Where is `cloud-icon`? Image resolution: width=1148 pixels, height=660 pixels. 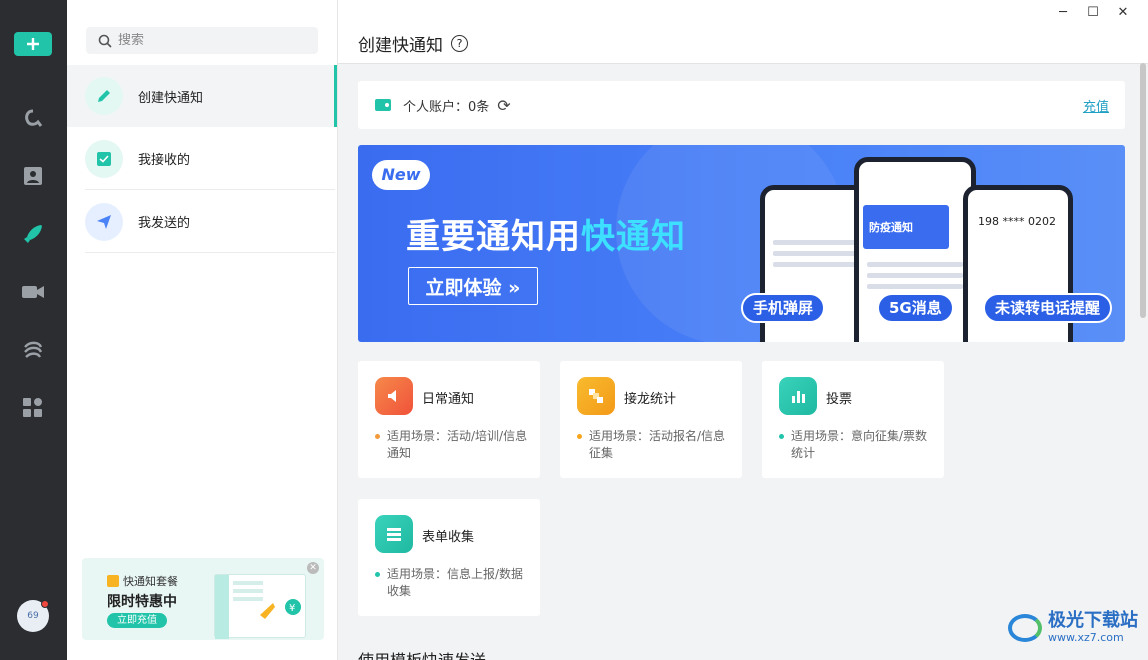
cloud-icon is located at coordinates (33, 349).